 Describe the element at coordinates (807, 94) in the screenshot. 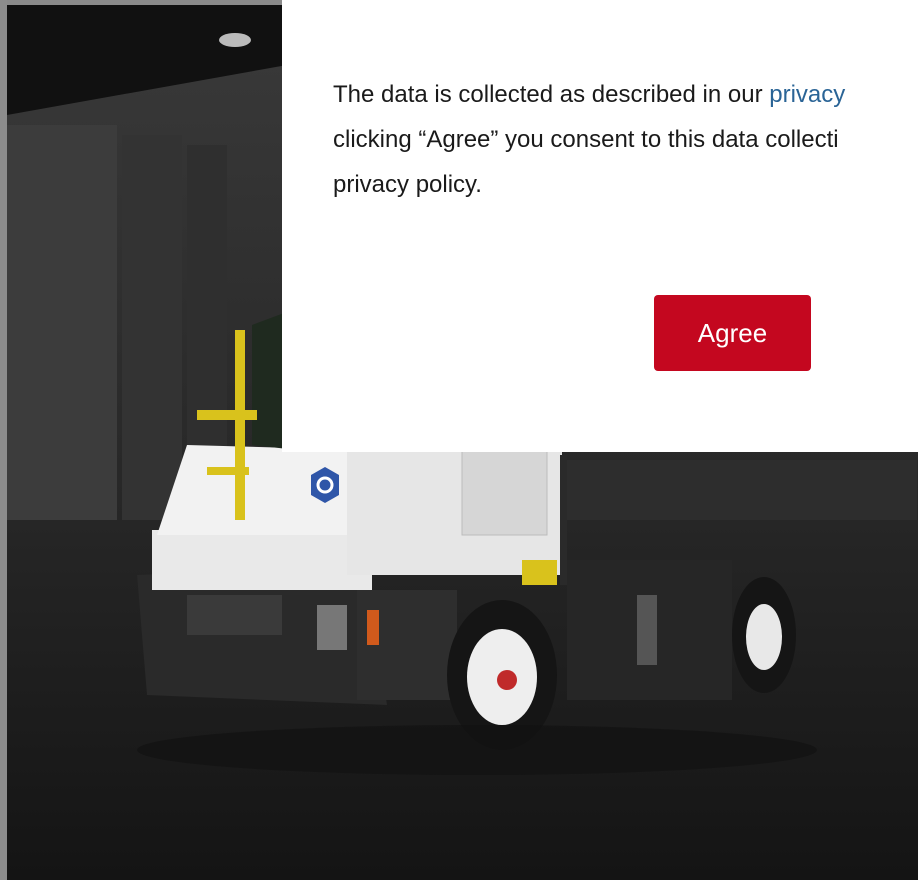

I see `privacy-policy-link: privacy` at that location.